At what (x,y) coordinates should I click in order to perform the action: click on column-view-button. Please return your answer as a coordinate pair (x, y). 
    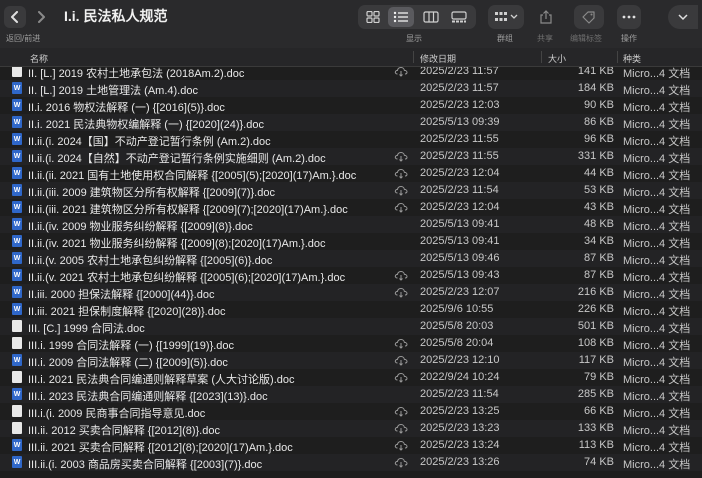
    Looking at the image, I should click on (431, 17).